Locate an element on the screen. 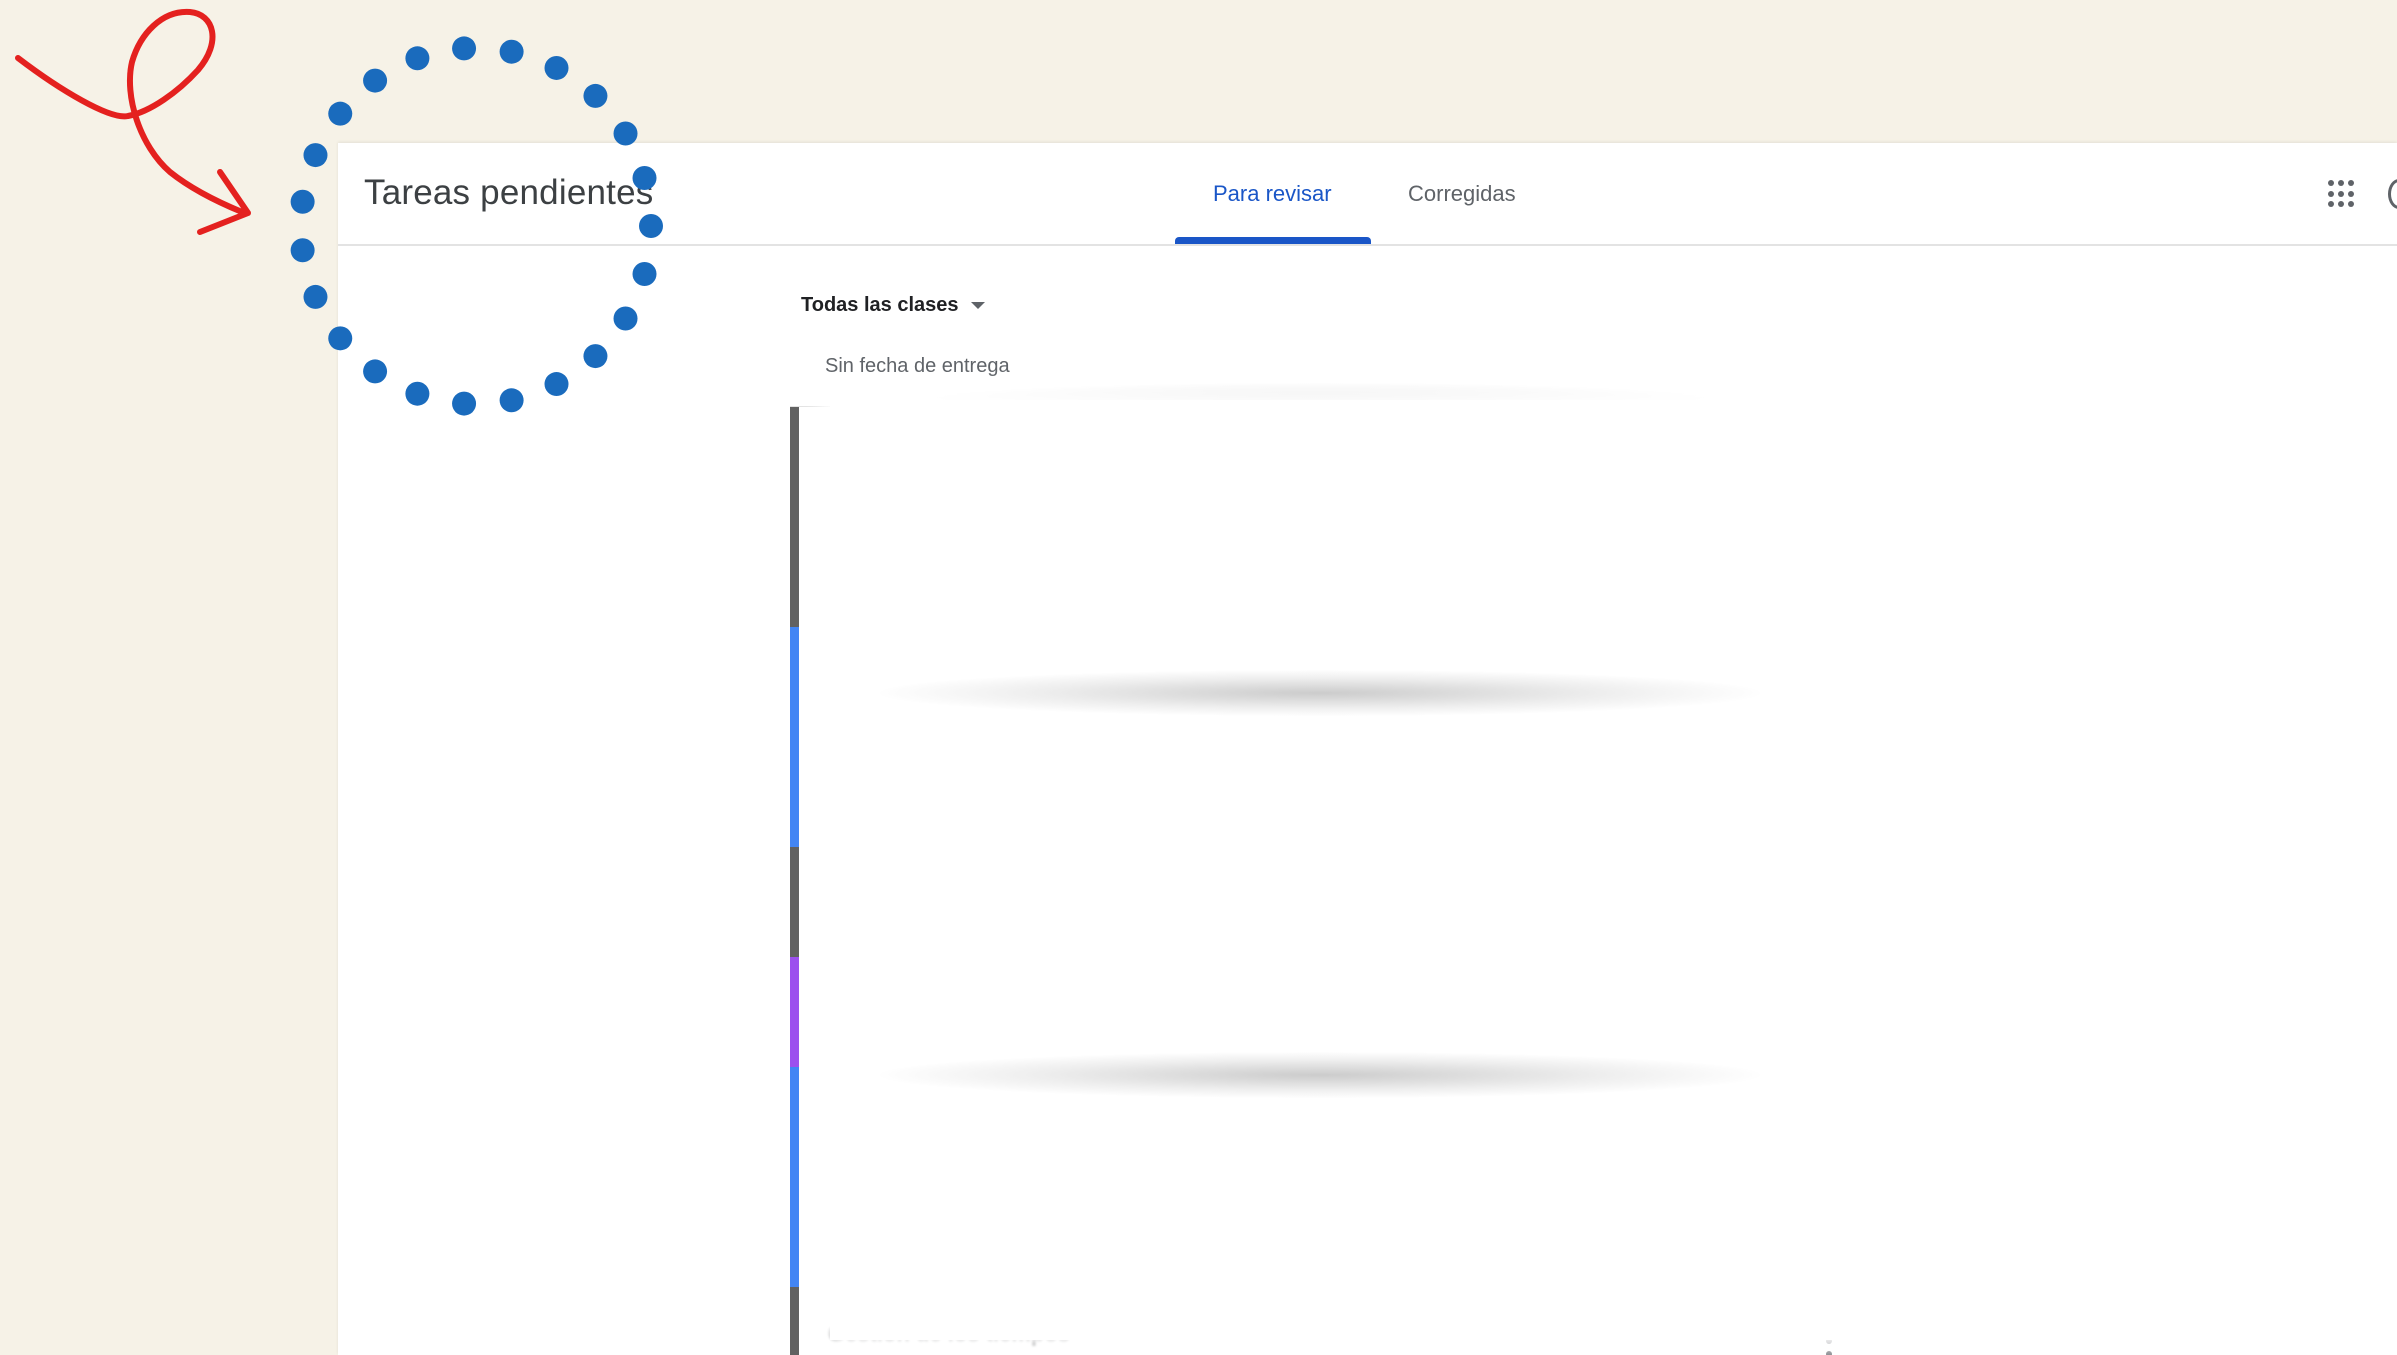 The image size is (2397, 1355). chevron-down-icon is located at coordinates (977, 306).